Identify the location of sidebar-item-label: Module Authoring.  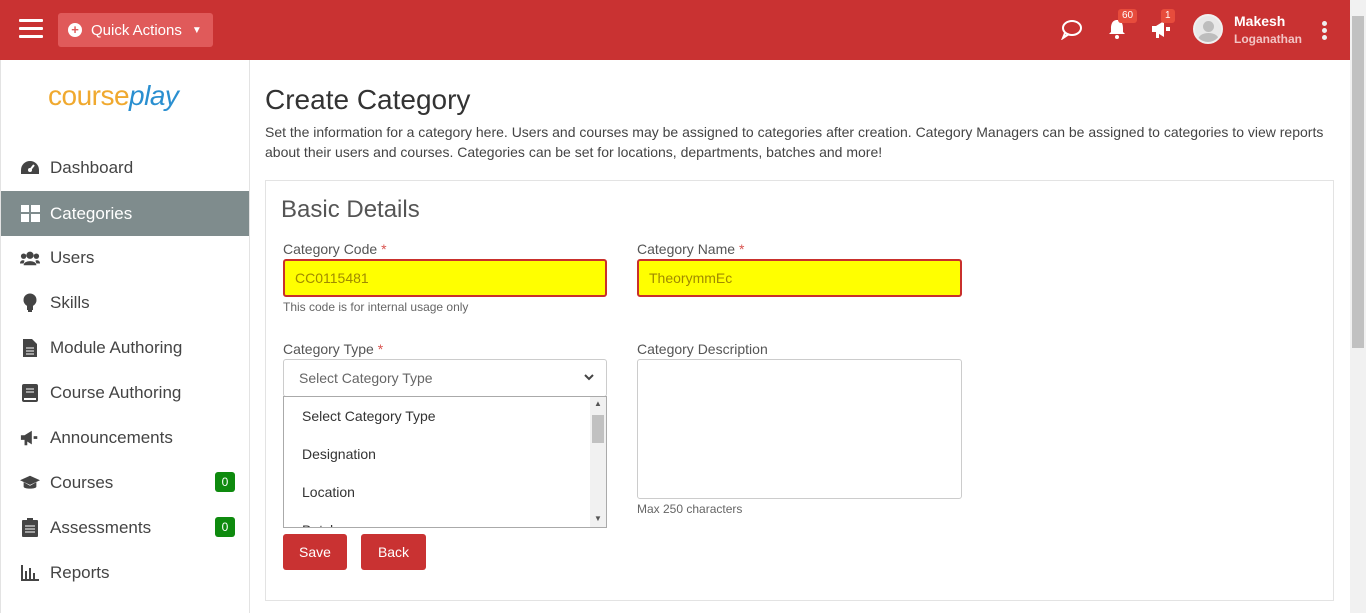
(116, 347).